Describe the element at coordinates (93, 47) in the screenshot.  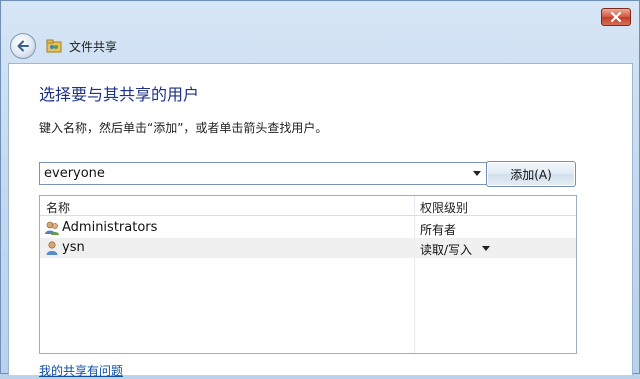
I see `window-title: 文件共享` at that location.